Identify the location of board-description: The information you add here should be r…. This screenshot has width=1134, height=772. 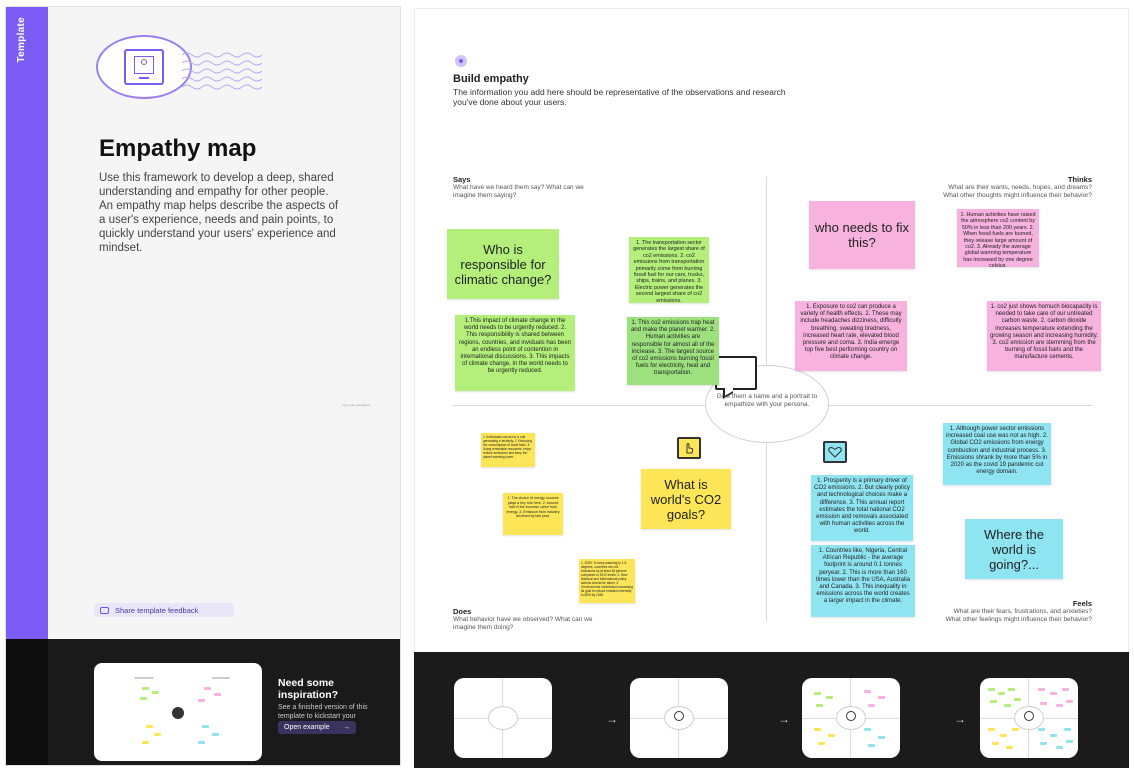
(619, 97).